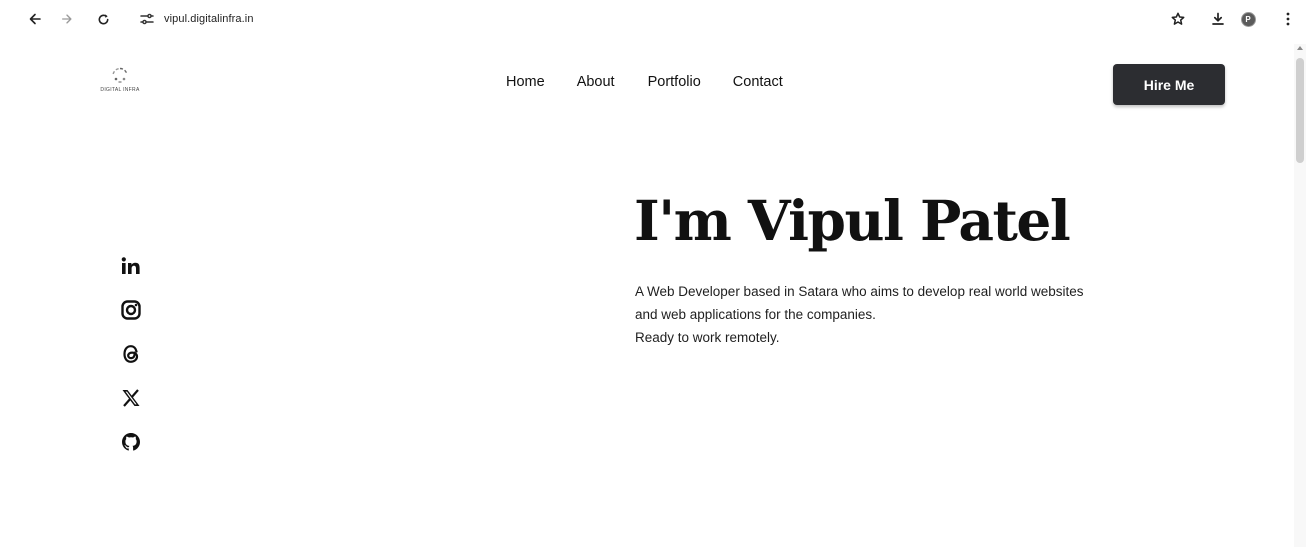  Describe the element at coordinates (120, 90) in the screenshot. I see `logo-text: DIGITAL INFRA` at that location.